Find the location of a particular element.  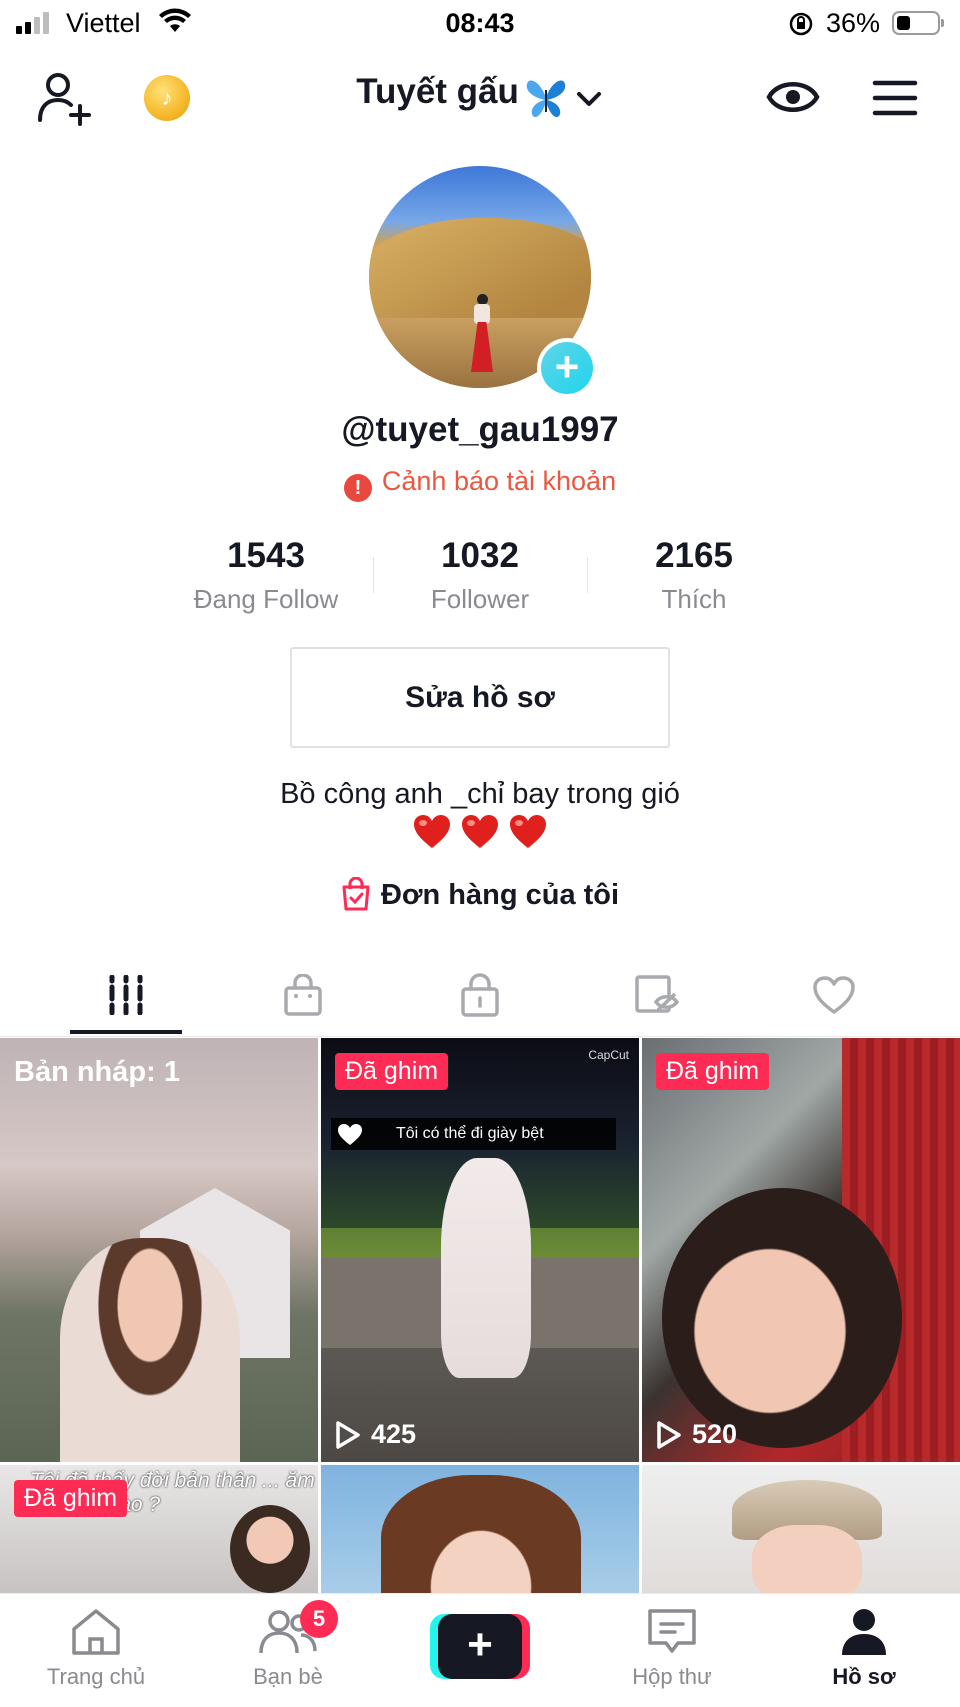

lock-icon is located at coordinates (480, 995).